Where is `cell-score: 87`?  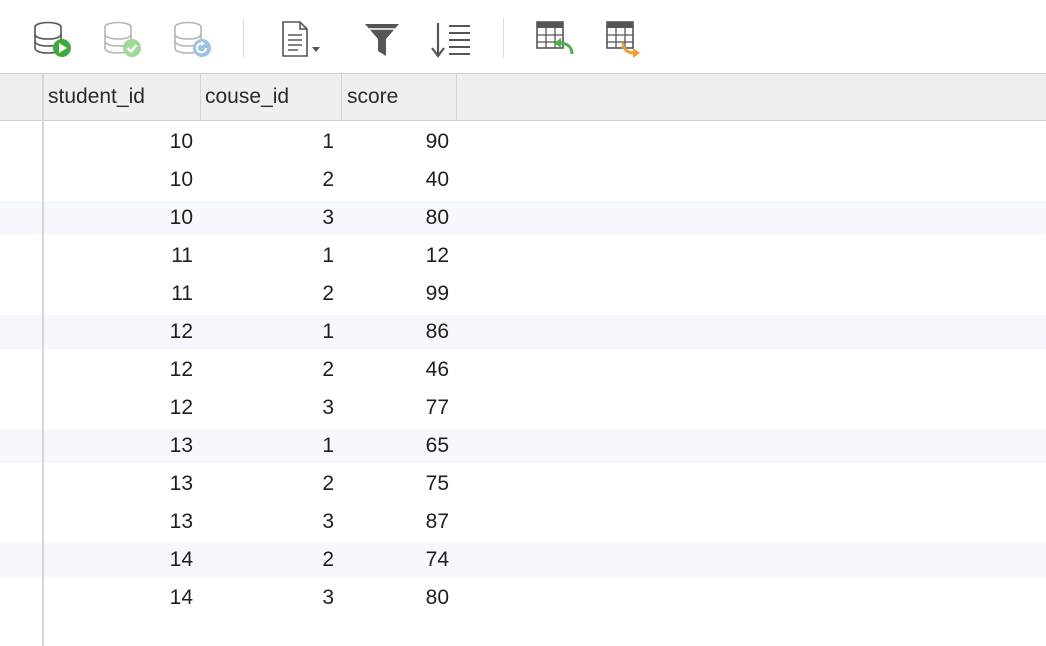 cell-score: 87 is located at coordinates (224, 522).